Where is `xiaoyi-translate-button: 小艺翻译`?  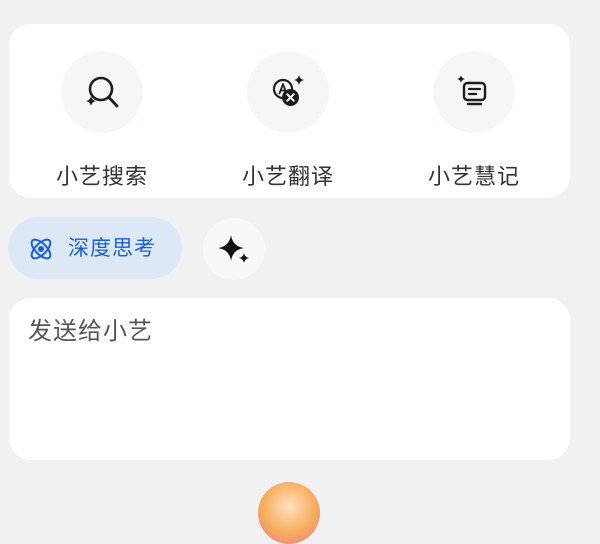
xiaoyi-translate-button: 小艺翻译 is located at coordinates (288, 111).